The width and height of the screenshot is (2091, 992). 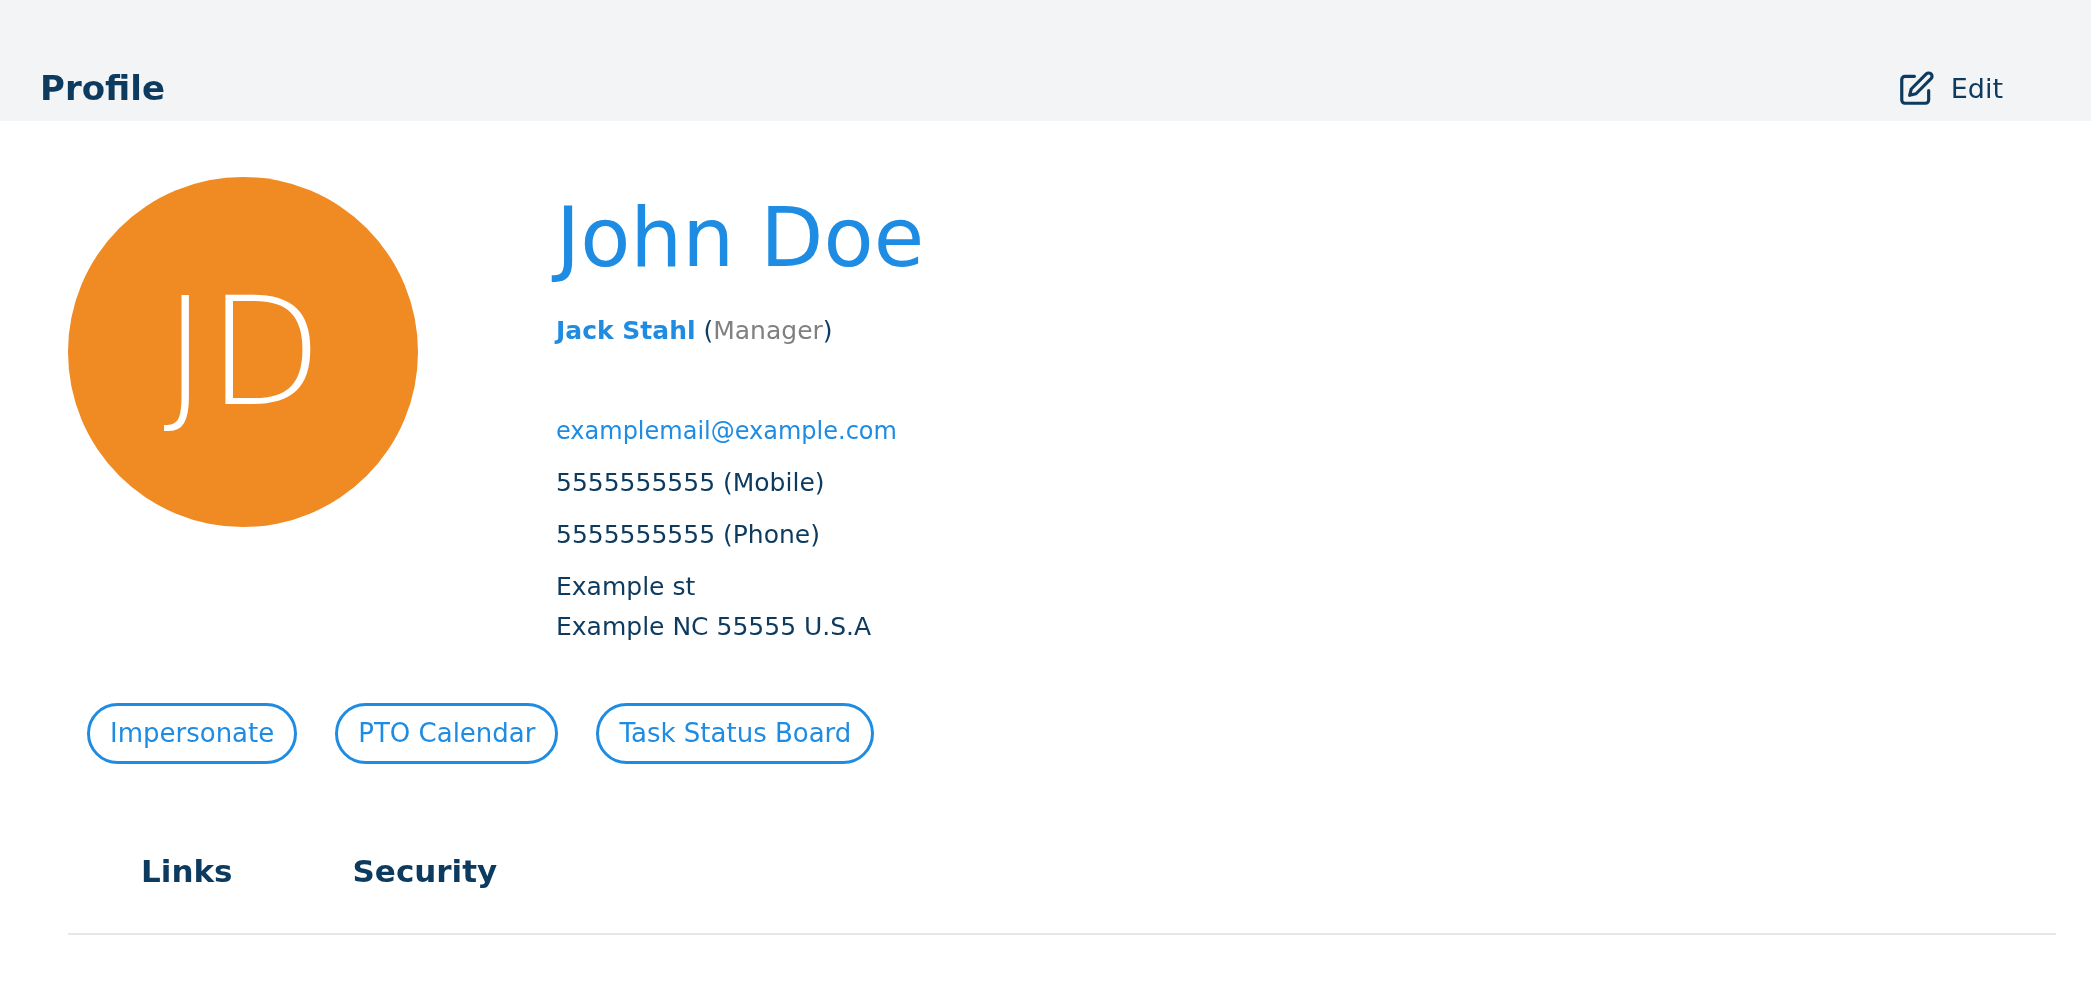 I want to click on action-button: Impersonate, so click(x=192, y=734).